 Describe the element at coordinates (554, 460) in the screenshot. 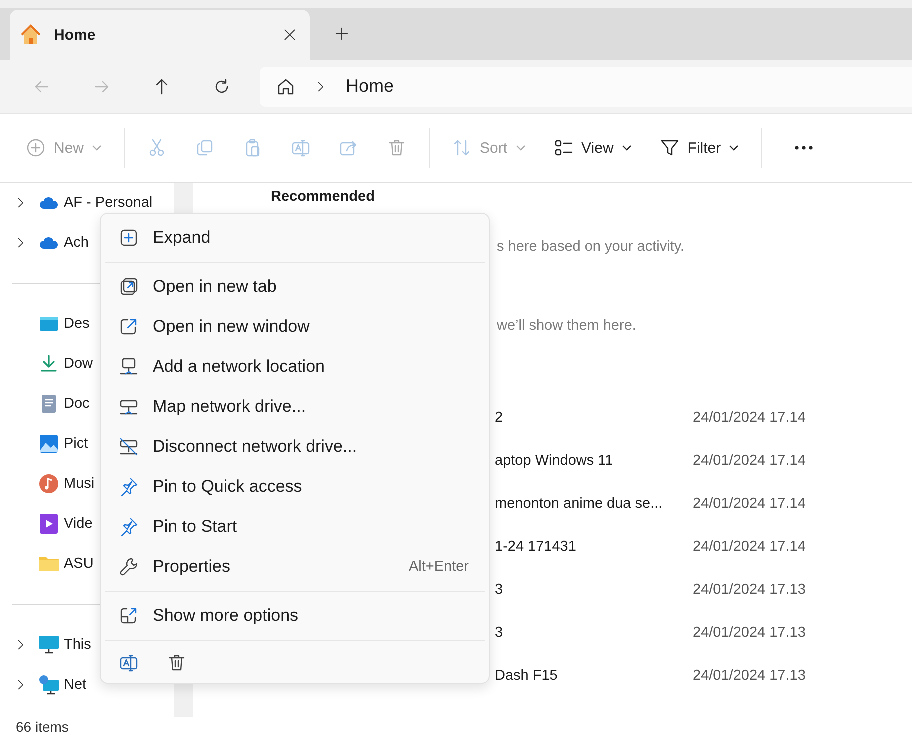

I see `file-name: aptop Windows 11` at that location.